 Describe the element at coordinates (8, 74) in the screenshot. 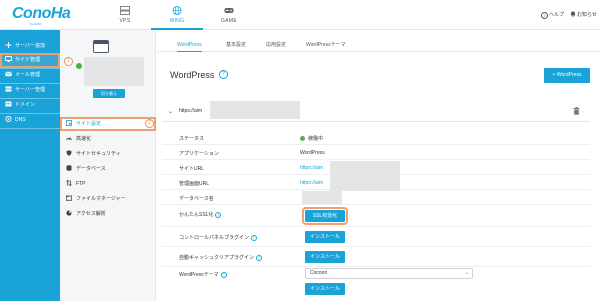

I see `mail-icon` at that location.